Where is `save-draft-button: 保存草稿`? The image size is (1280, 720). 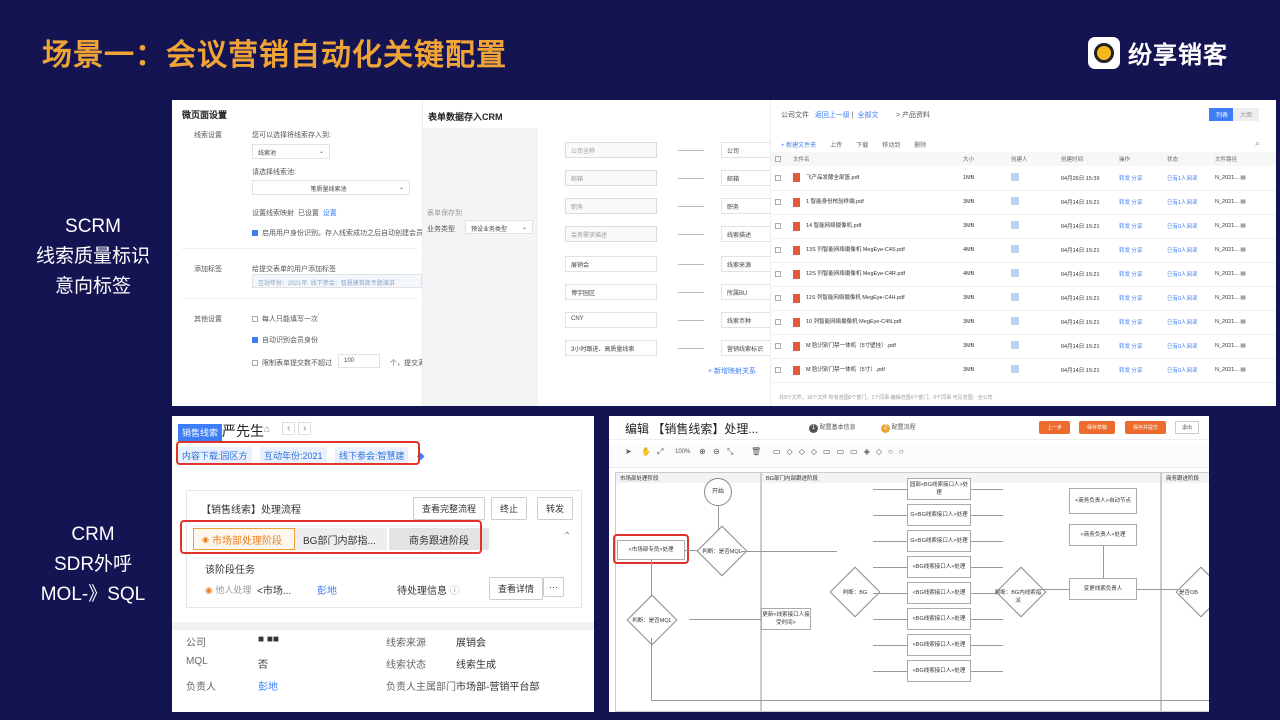
save-draft-button: 保存草稿 is located at coordinates (1097, 427).